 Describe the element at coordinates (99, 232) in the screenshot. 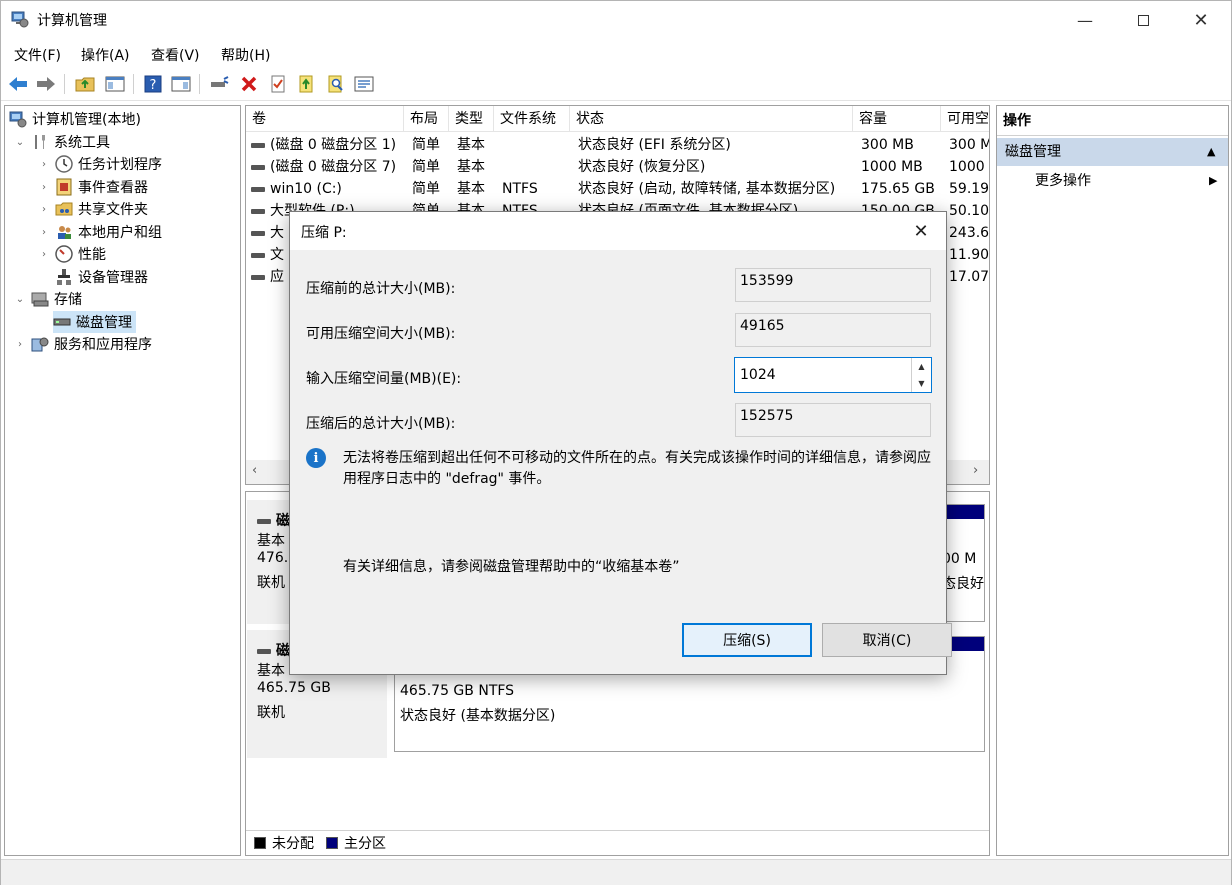

I see `tree-item-local-users: › 本地用户和组` at that location.